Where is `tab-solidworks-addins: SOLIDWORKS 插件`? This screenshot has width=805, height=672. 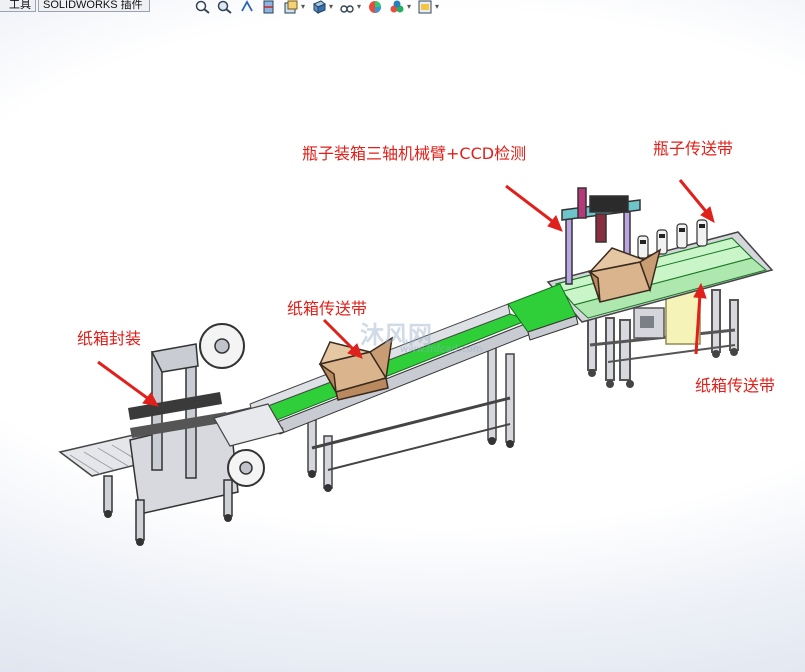
tab-solidworks-addins: SOLIDWORKS 插件 is located at coordinates (94, 6).